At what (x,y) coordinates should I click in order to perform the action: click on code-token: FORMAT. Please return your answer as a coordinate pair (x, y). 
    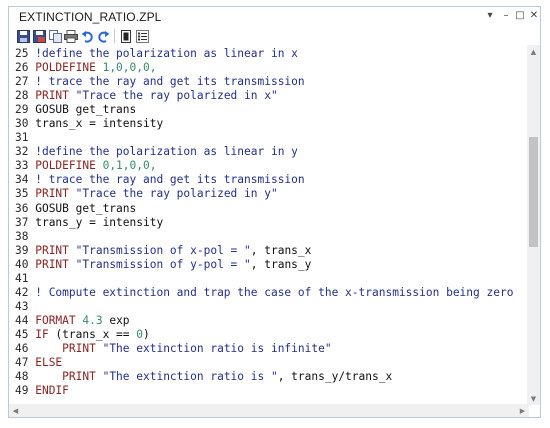
    Looking at the image, I should click on (59, 320).